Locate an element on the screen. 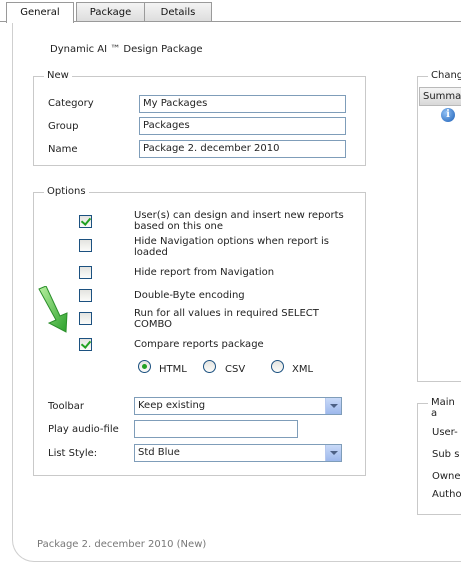 The height and width of the screenshot is (571, 461). category-label: Category is located at coordinates (71, 103).